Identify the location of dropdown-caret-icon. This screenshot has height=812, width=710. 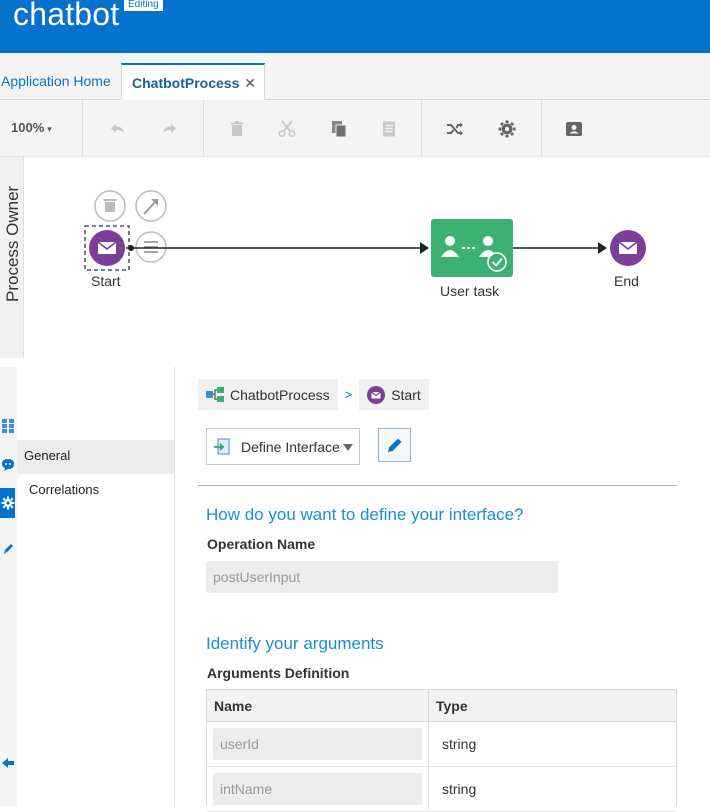
(348, 447).